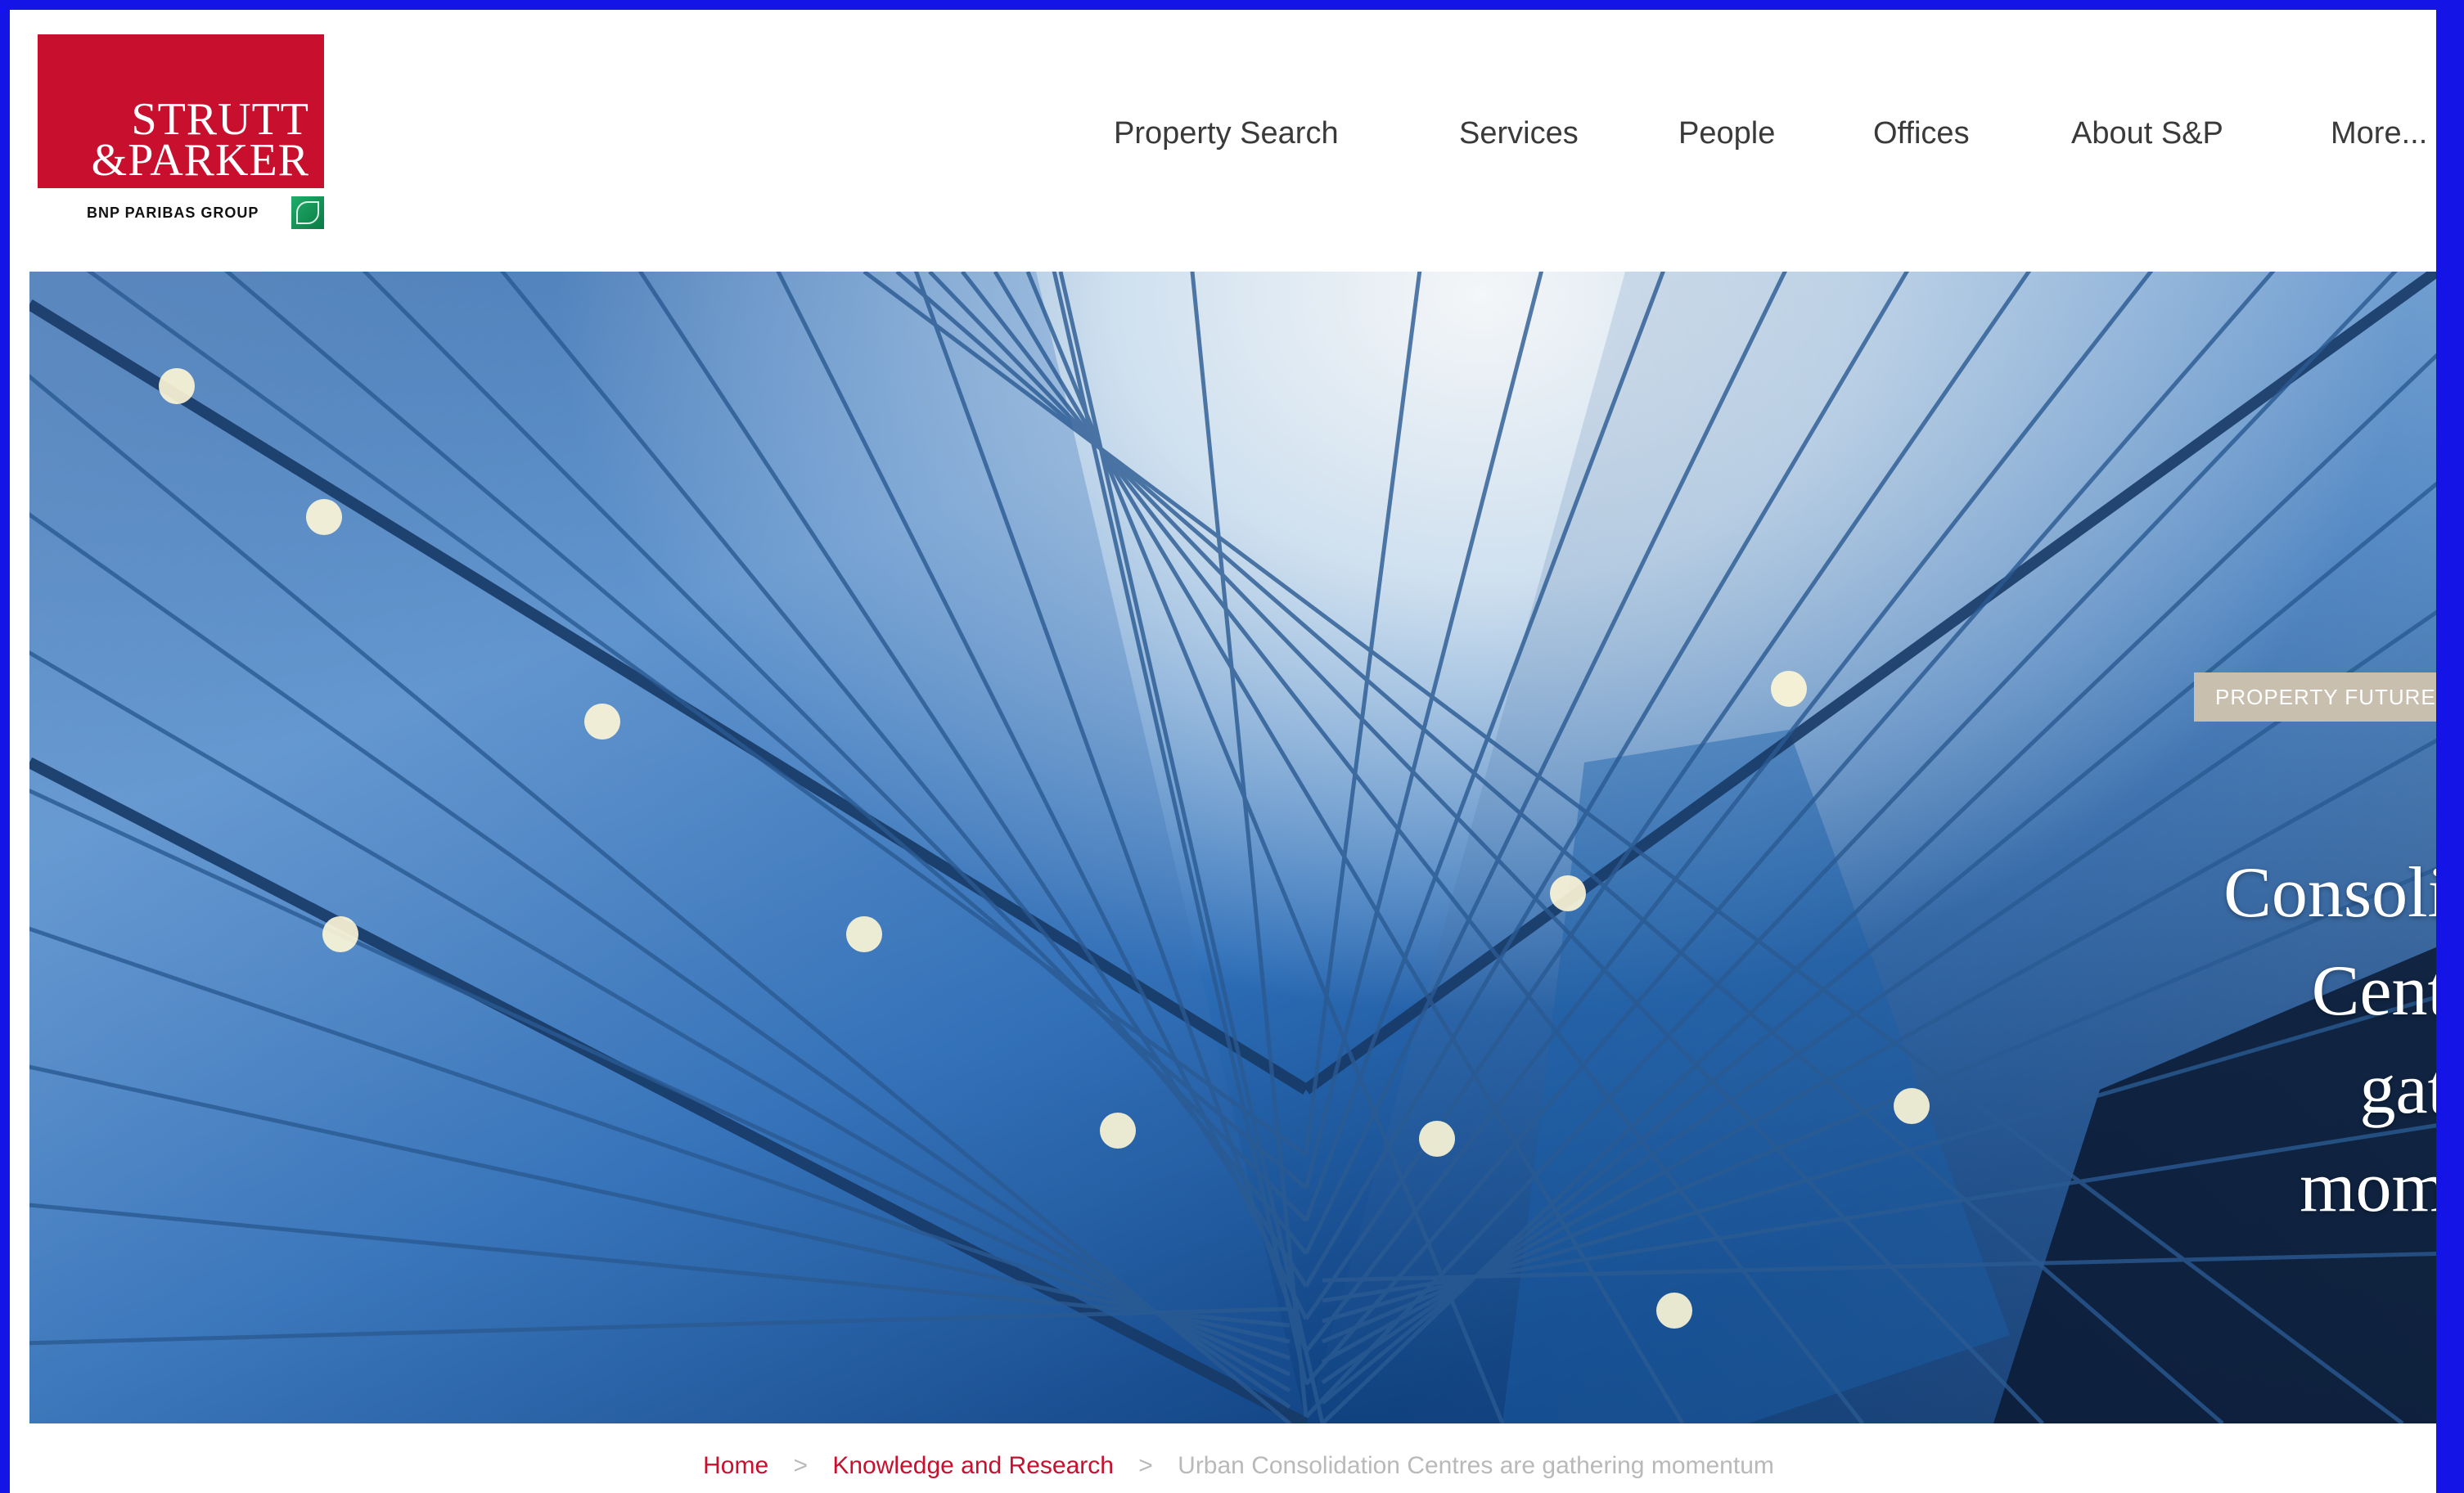 The height and width of the screenshot is (1493, 2464). What do you see at coordinates (2147, 133) in the screenshot?
I see `nav-about: About S&P` at bounding box center [2147, 133].